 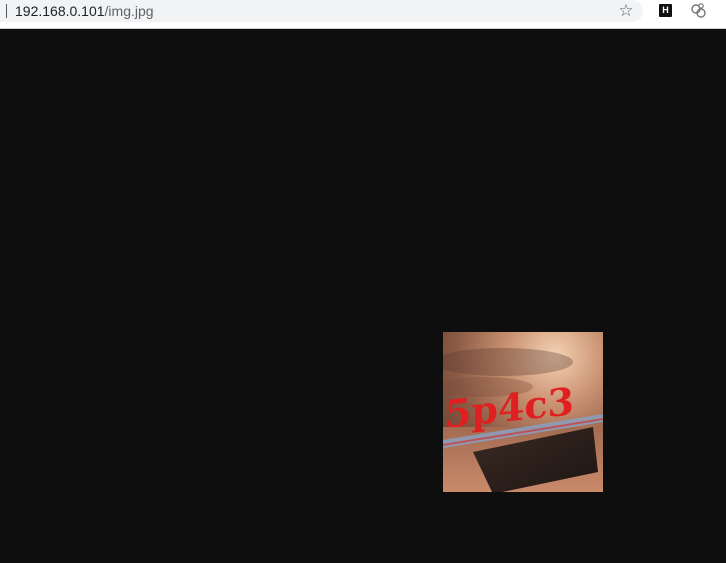 What do you see at coordinates (665, 10) in the screenshot?
I see `h-extension-icon: H` at bounding box center [665, 10].